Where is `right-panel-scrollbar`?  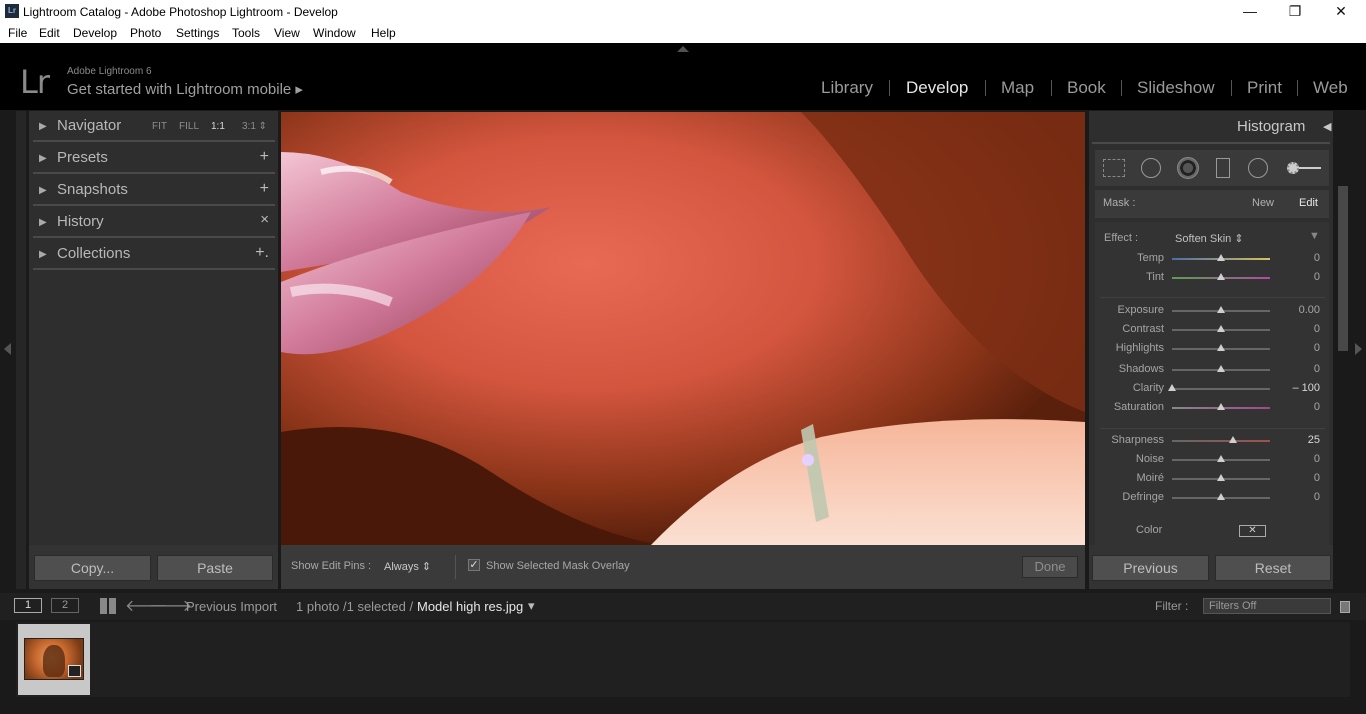 right-panel-scrollbar is located at coordinates (1343, 268).